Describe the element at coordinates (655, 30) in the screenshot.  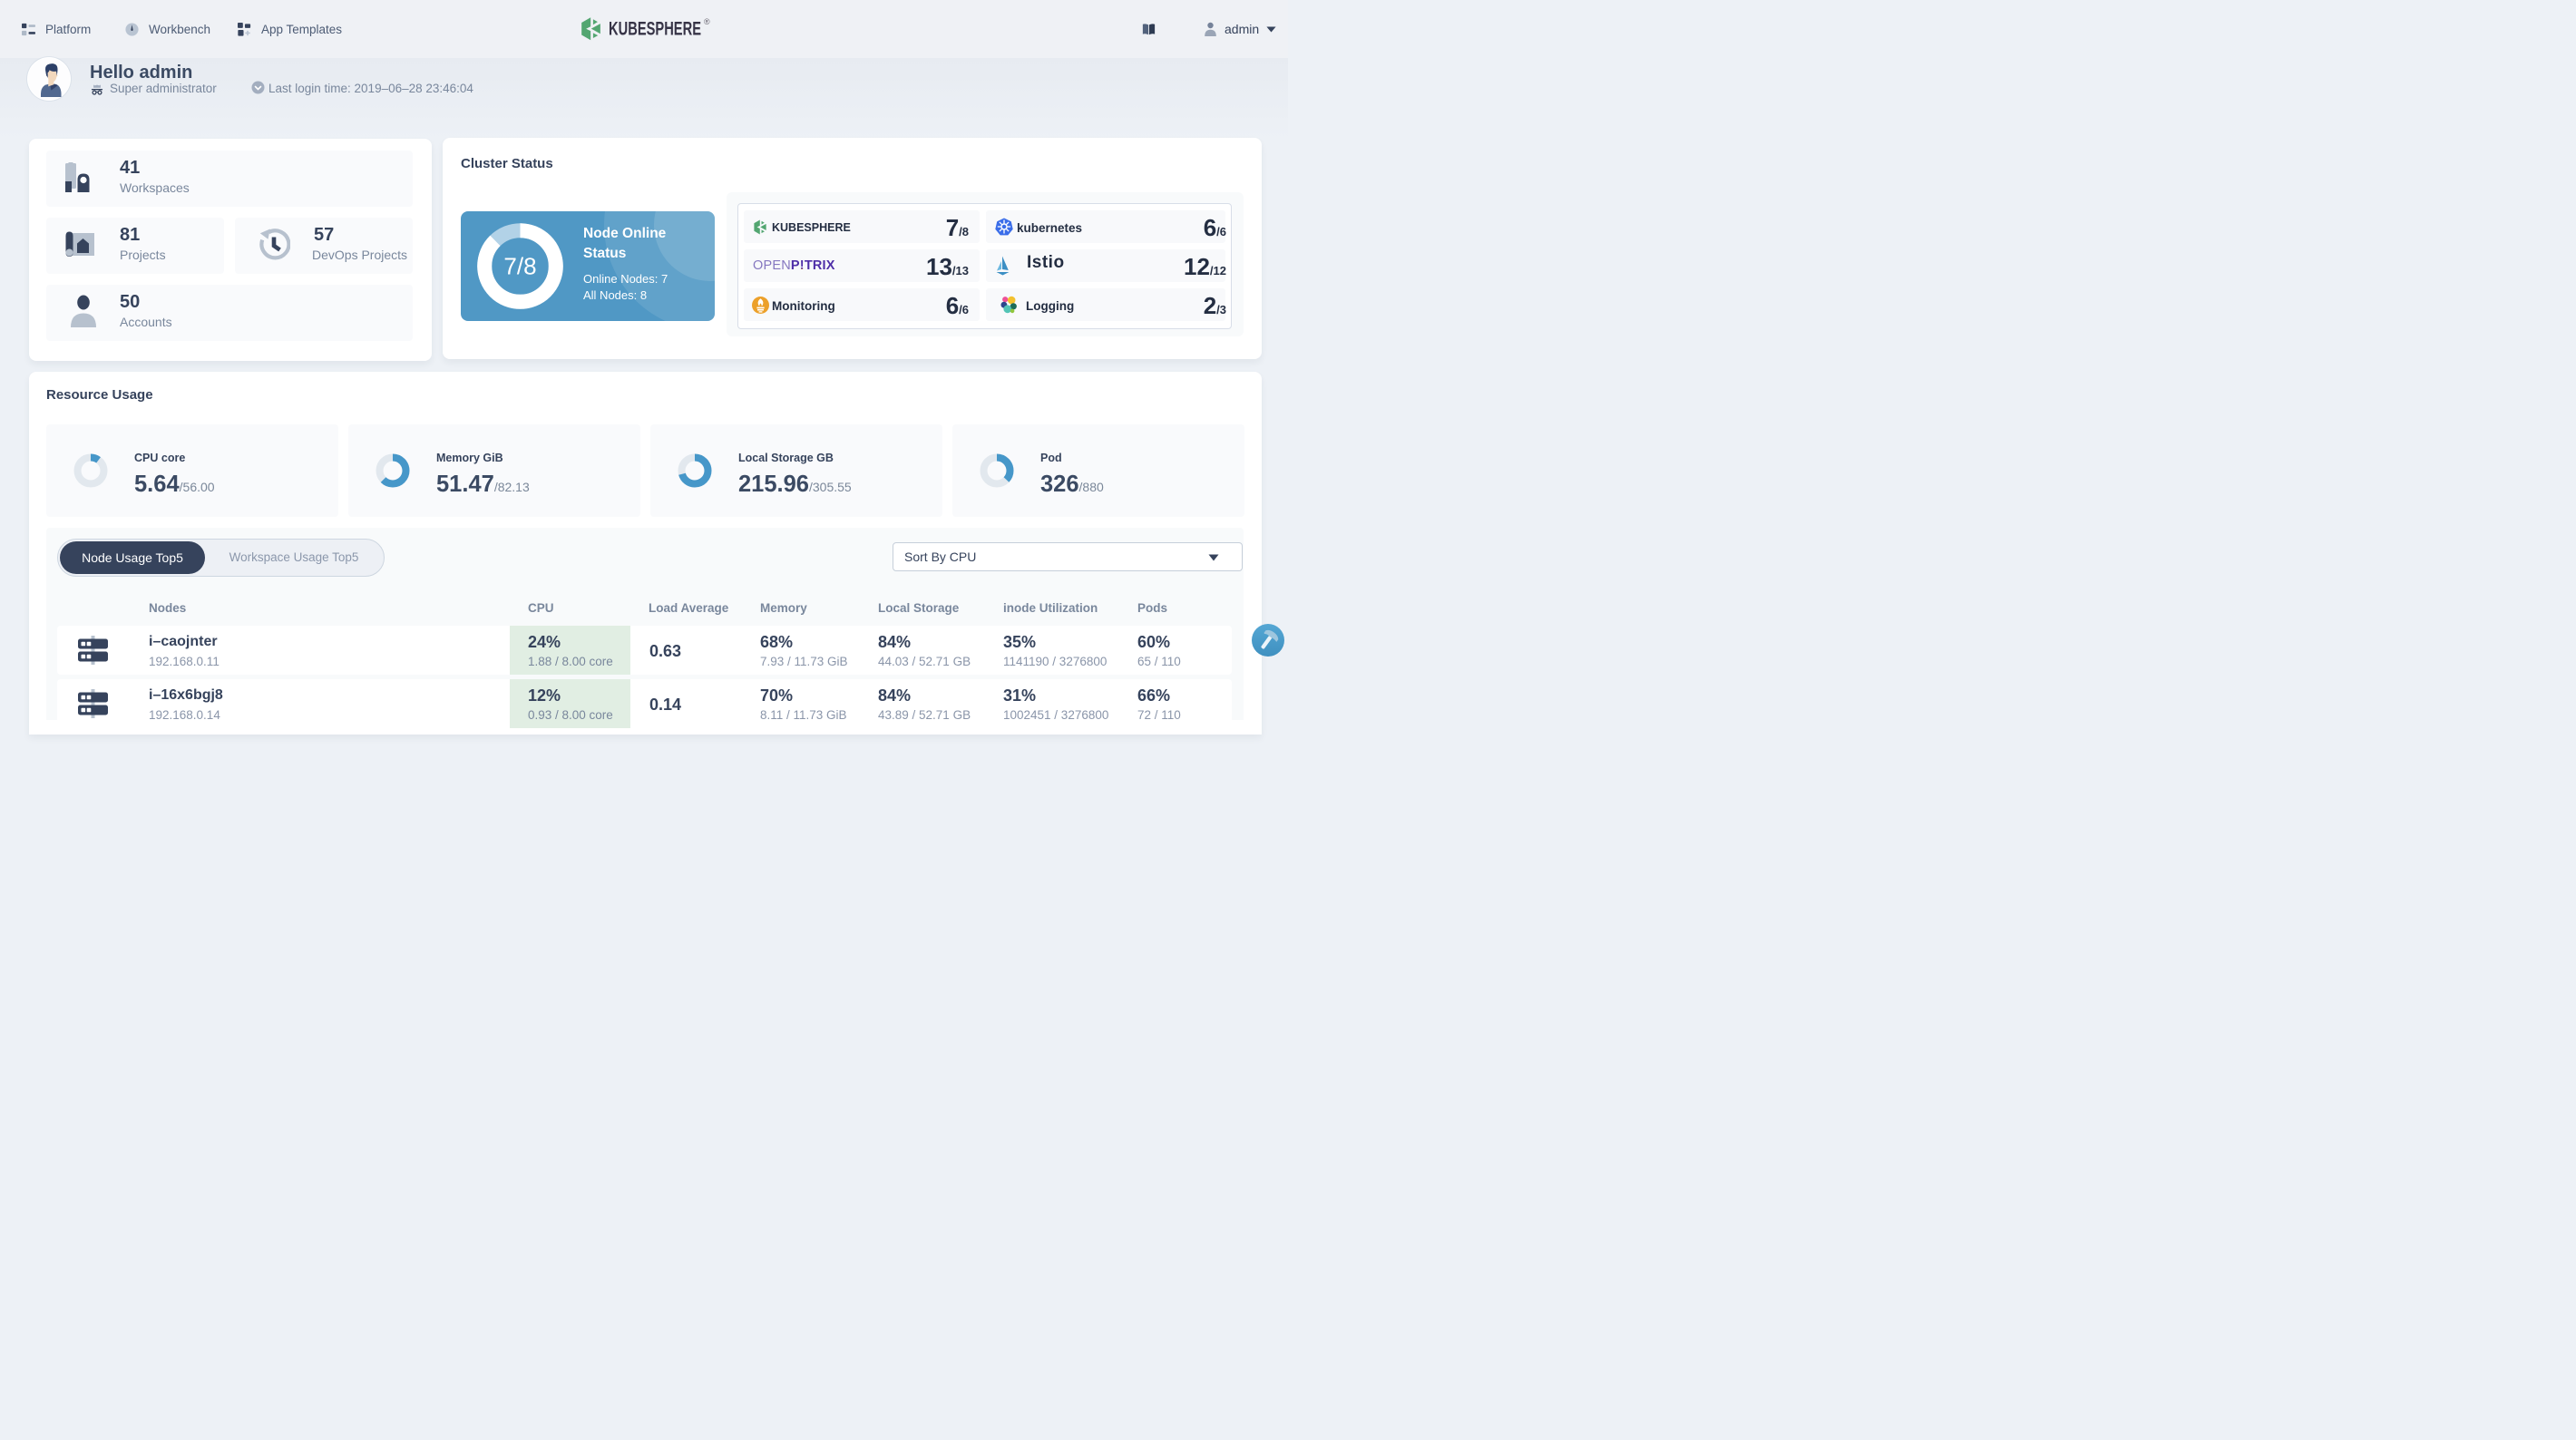
I see `svg-text: KUBESPHERE` at that location.